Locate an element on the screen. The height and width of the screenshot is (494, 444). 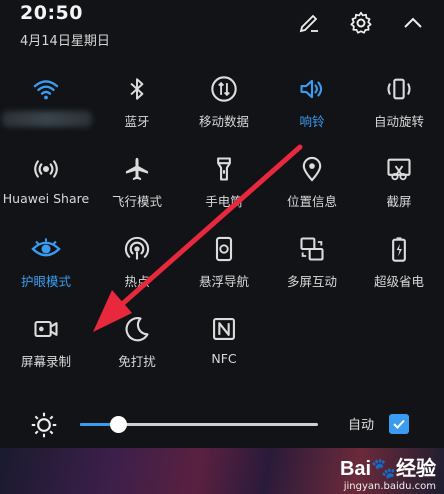
tile-moon: 免打扰 is located at coordinates (137, 345).